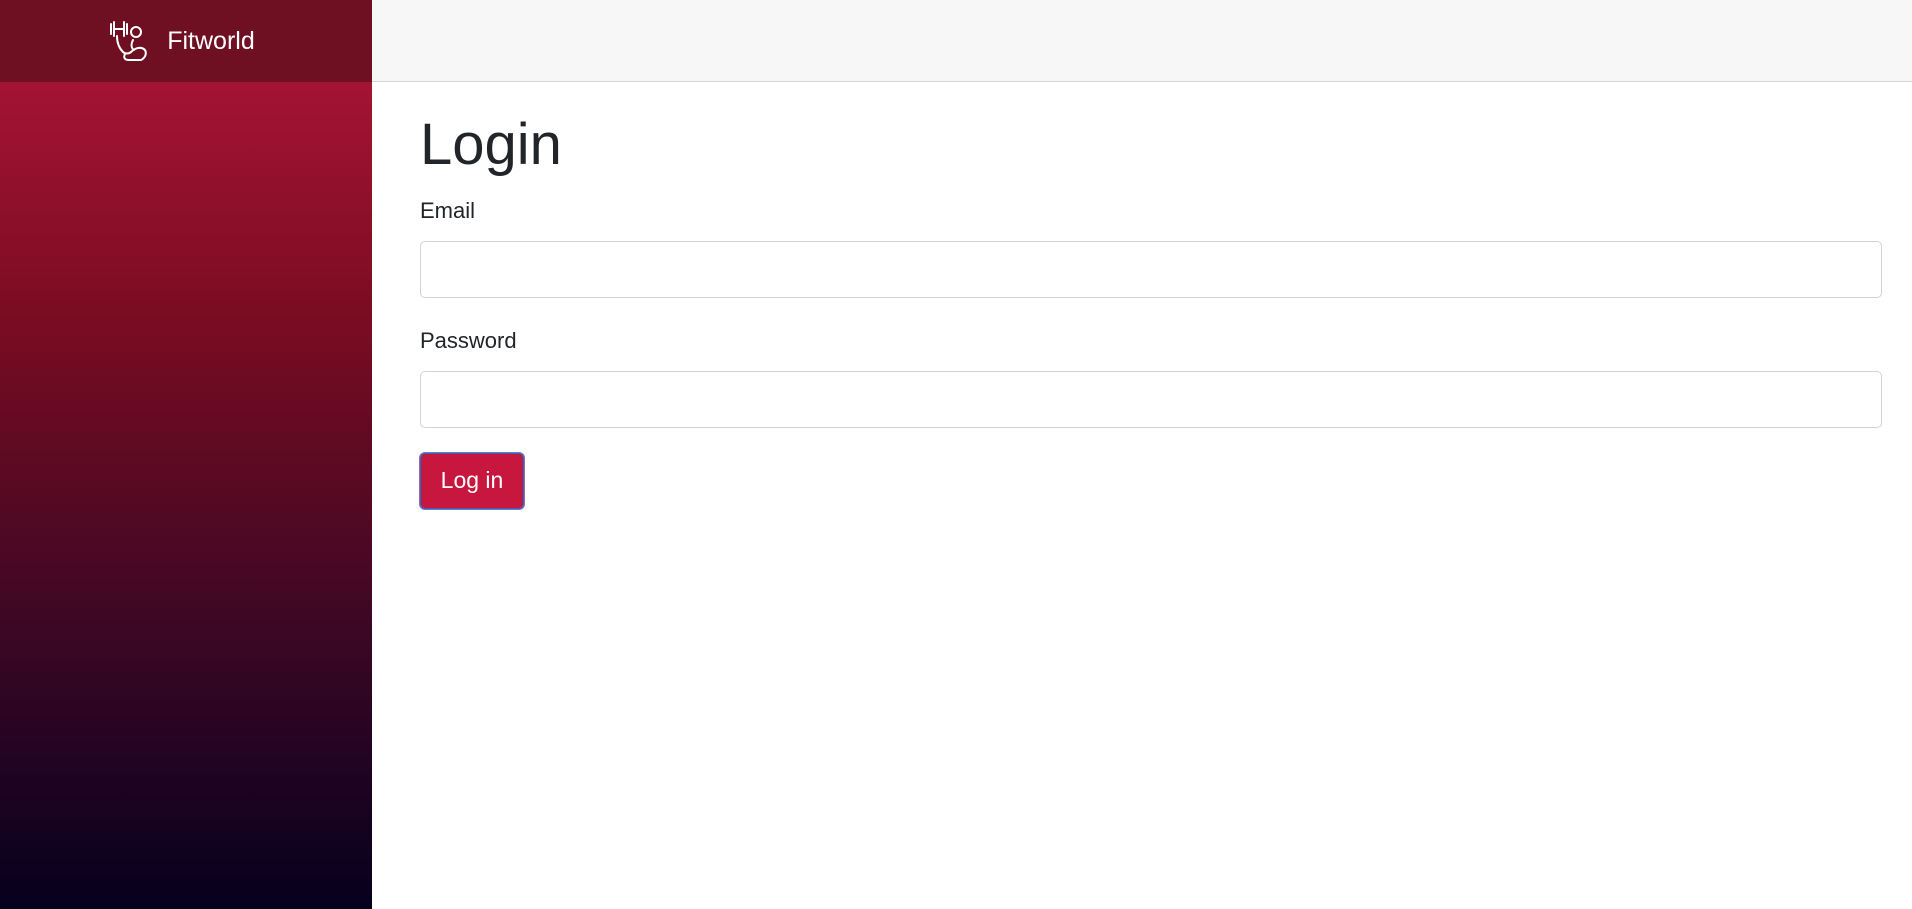 This screenshot has height=909, width=1912. I want to click on brand-link: Fitworld, so click(181, 41).